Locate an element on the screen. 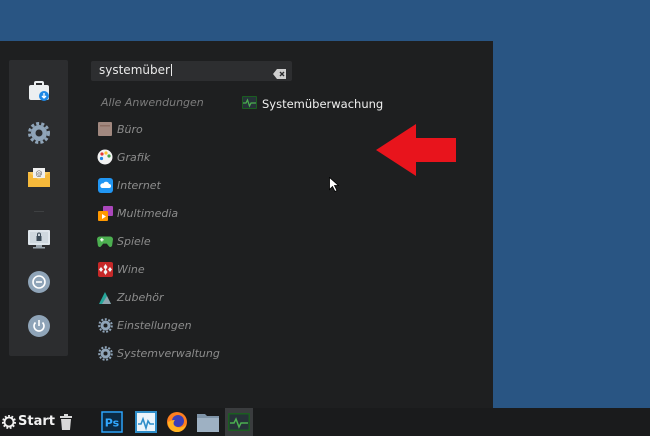 Image resolution: width=650 pixels, height=436 pixels. trash-icon is located at coordinates (66, 422).